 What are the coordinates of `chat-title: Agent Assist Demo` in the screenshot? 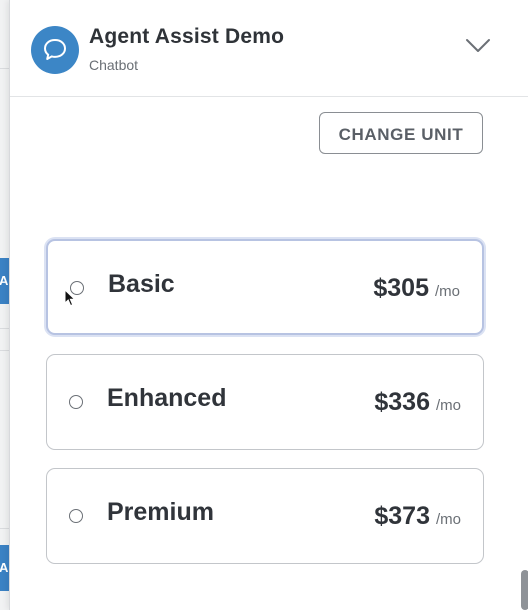 It's located at (187, 36).